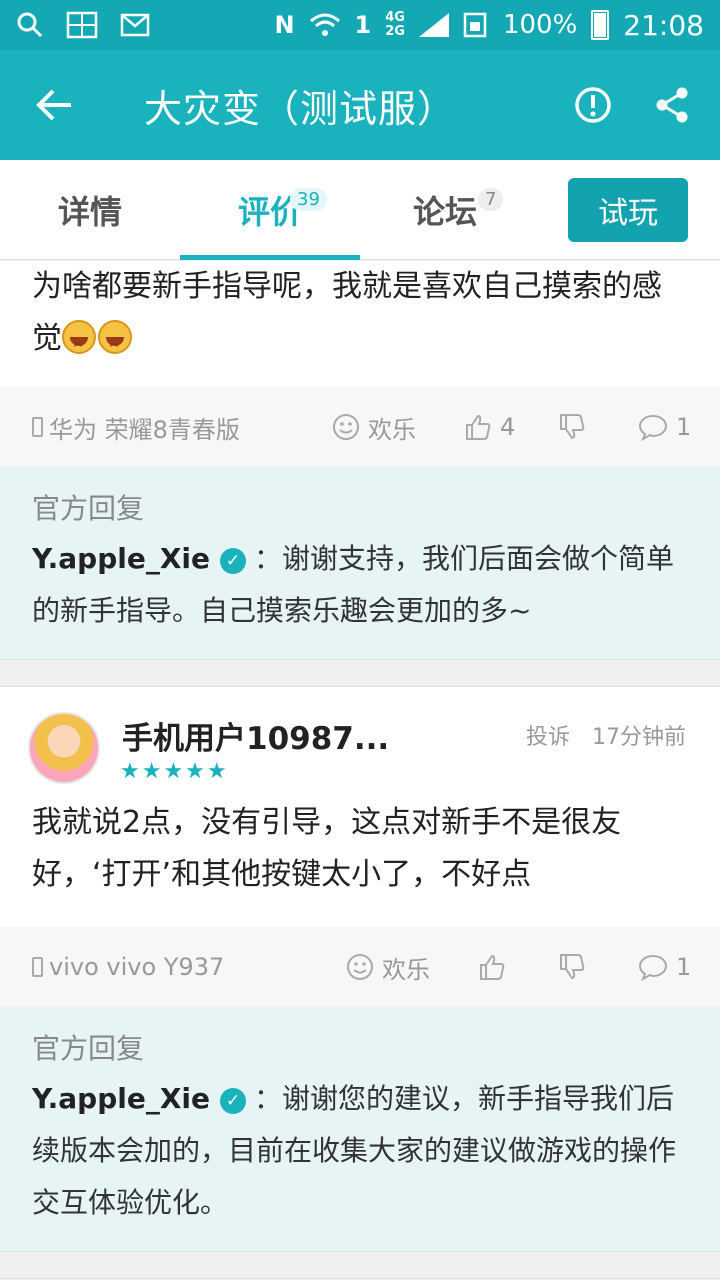  What do you see at coordinates (395, 24) in the screenshot?
I see `network-type: 4G 2G` at bounding box center [395, 24].